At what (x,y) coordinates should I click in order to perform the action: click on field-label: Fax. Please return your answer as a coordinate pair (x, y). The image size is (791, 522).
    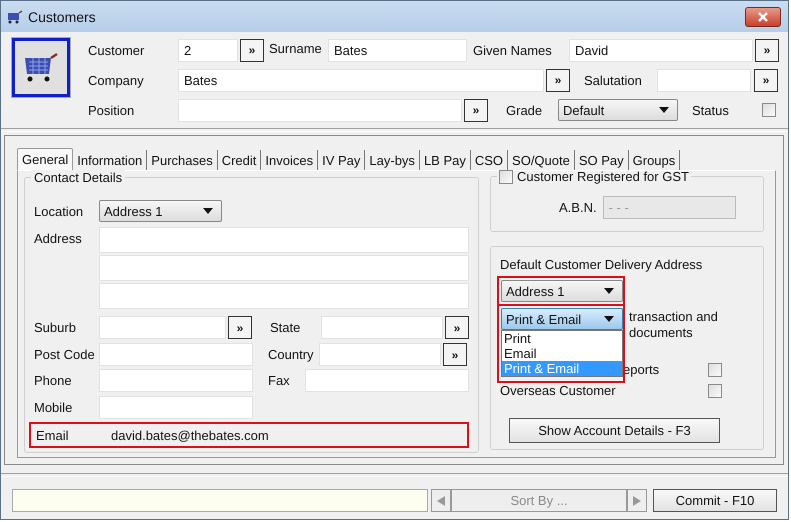
    Looking at the image, I should click on (279, 380).